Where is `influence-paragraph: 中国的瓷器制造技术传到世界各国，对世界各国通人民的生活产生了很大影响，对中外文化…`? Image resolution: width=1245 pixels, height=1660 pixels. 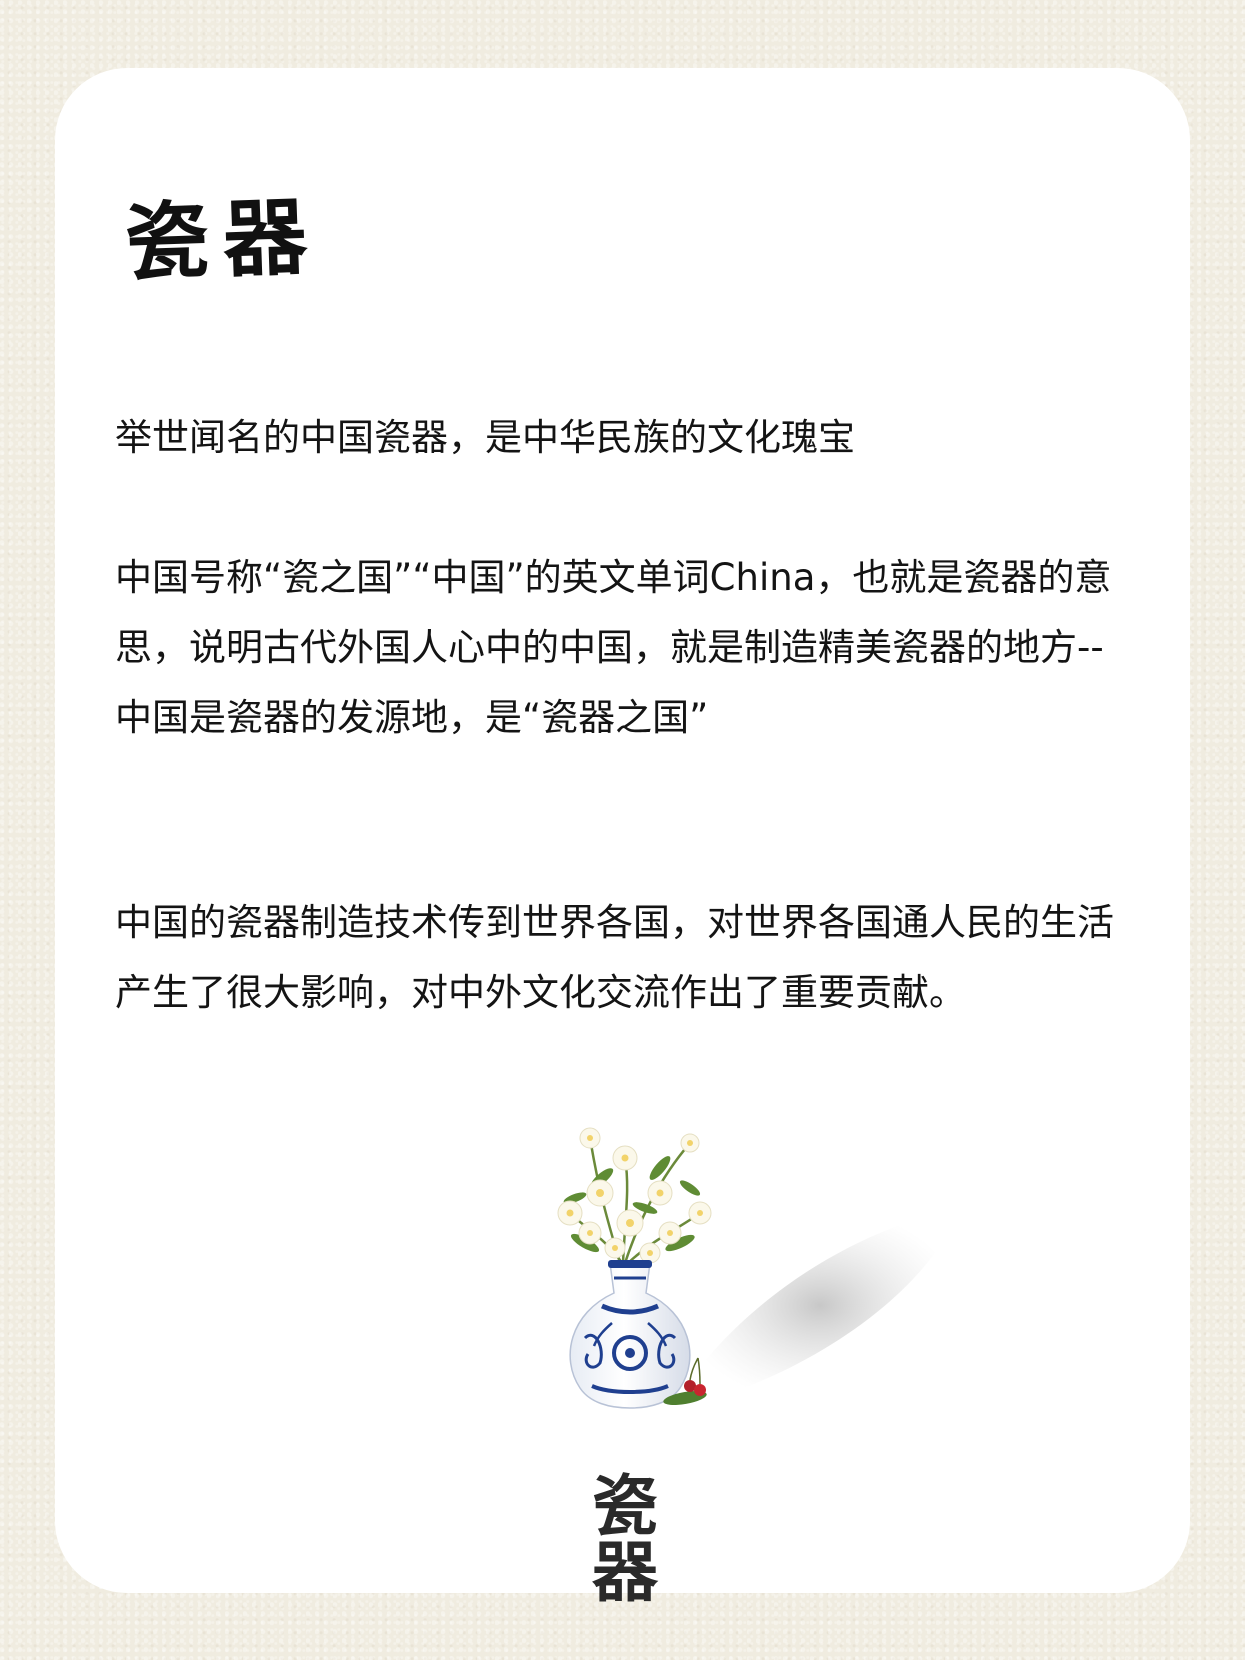
influence-paragraph: 中国的瓷器制造技术传到世界各国，对世界各国通人民的生活产生了很大影响，对中外文化… is located at coordinates (622, 958).